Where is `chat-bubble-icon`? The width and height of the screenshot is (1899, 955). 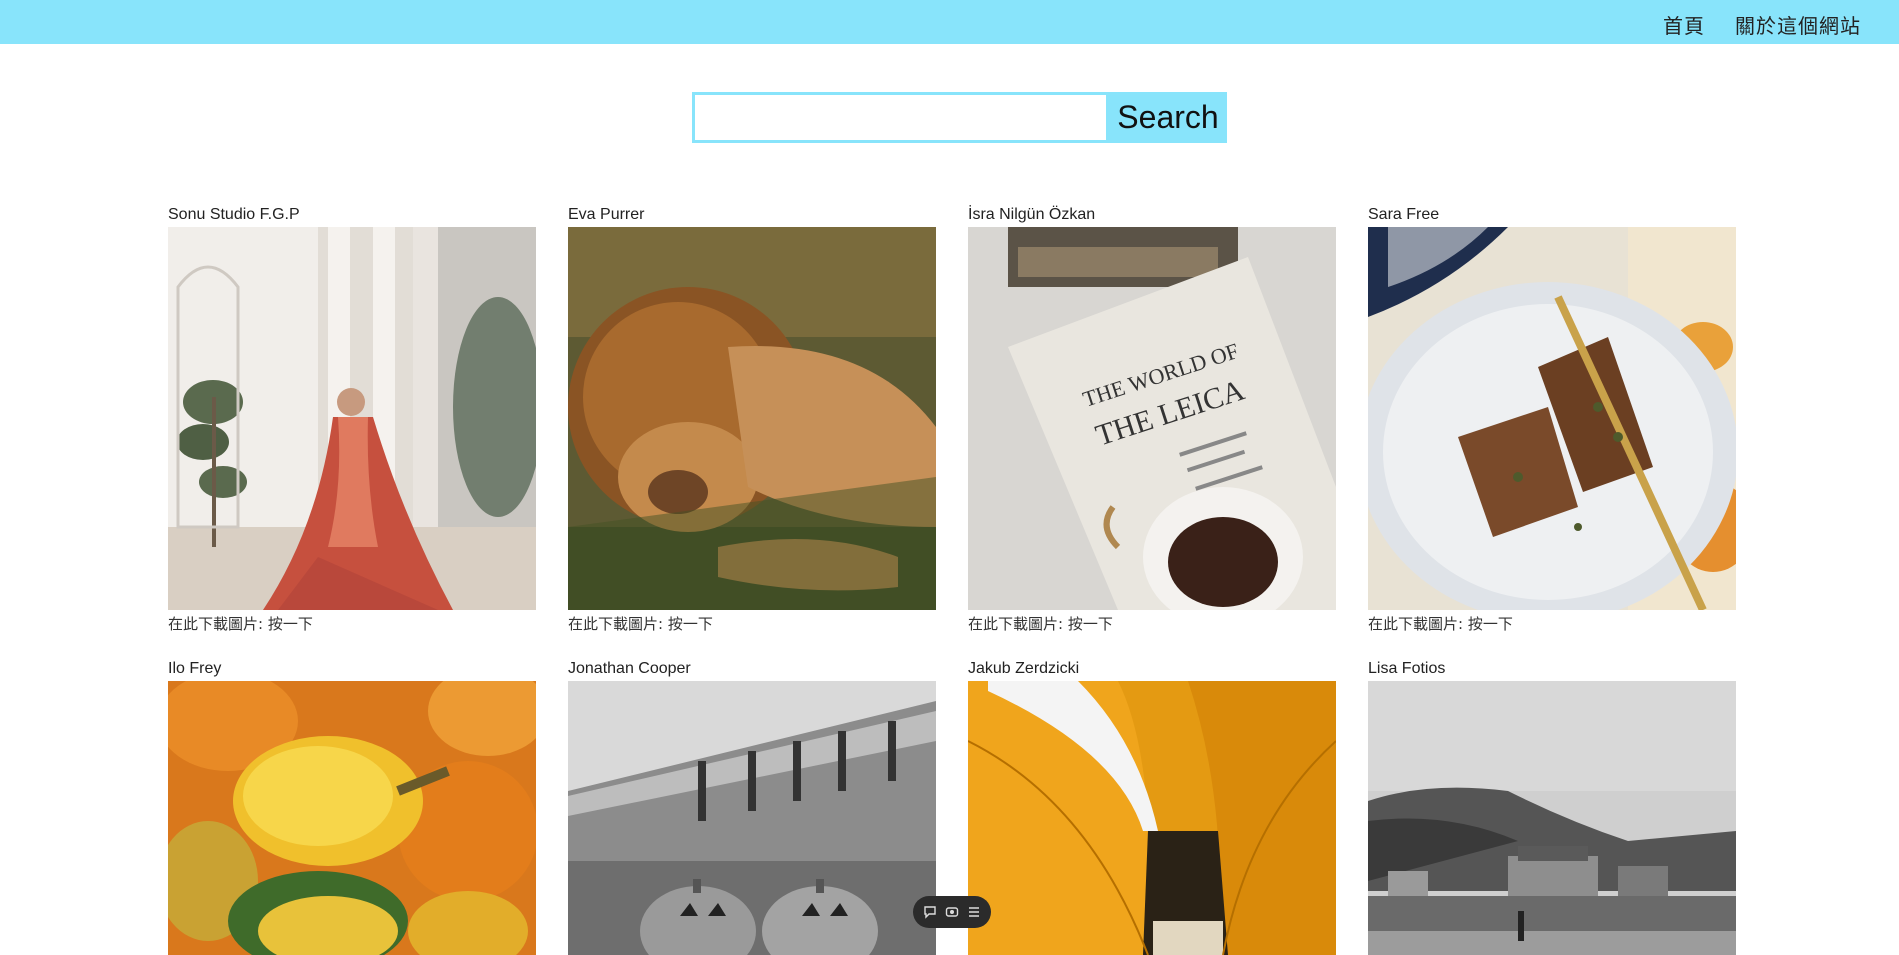 chat-bubble-icon is located at coordinates (930, 912).